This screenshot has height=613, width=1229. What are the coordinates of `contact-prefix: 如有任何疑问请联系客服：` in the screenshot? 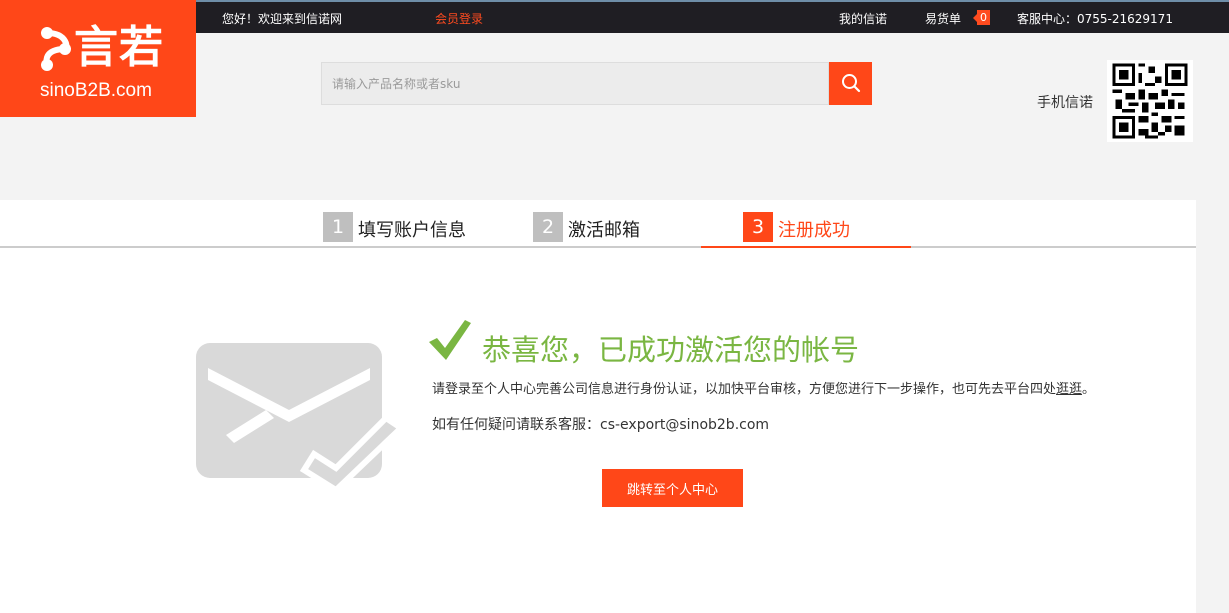 It's located at (516, 425).